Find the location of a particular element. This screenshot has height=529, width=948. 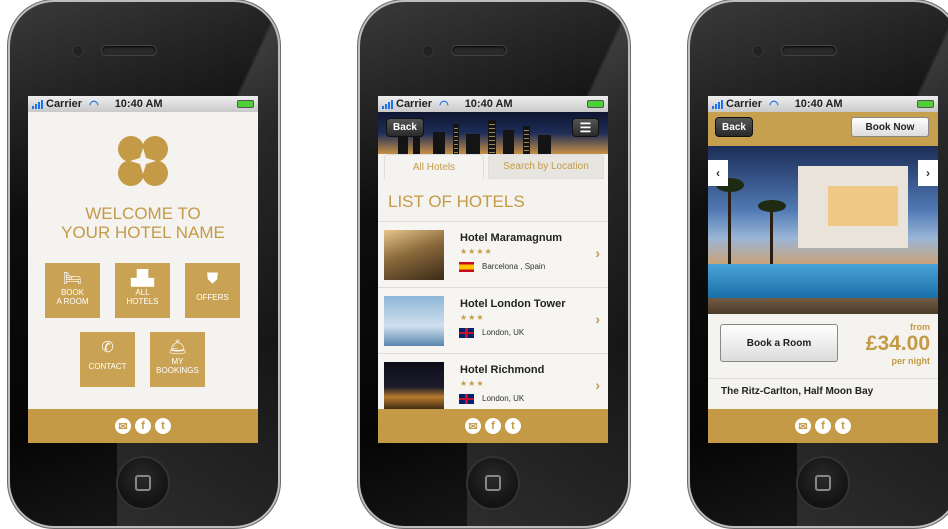

book-room-button: Book a Room is located at coordinates (779, 343).